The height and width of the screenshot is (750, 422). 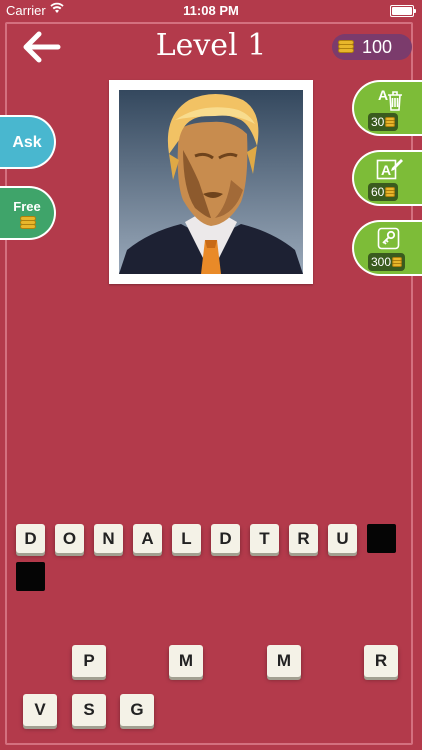 What do you see at coordinates (381, 661) in the screenshot?
I see `letter-tile: R` at bounding box center [381, 661].